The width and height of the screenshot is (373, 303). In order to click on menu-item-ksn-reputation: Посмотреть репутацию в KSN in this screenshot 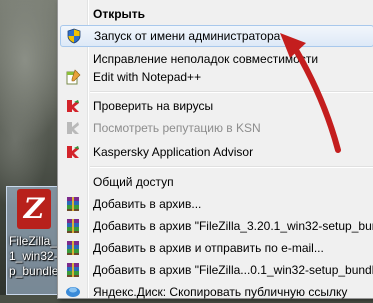, I will do `click(216, 128)`.